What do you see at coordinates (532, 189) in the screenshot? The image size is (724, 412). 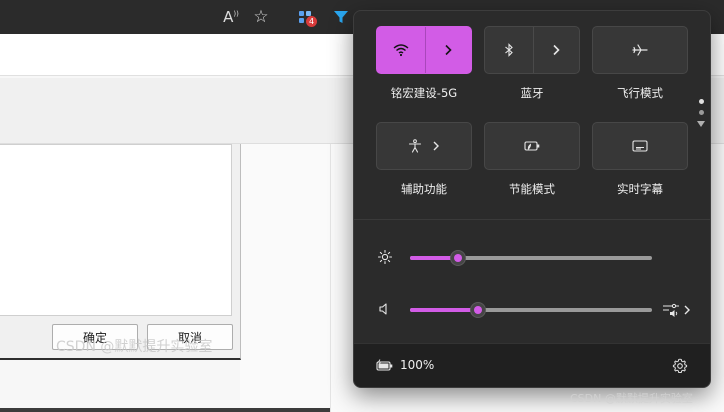 I see `battery-saver-label: 节能模式` at bounding box center [532, 189].